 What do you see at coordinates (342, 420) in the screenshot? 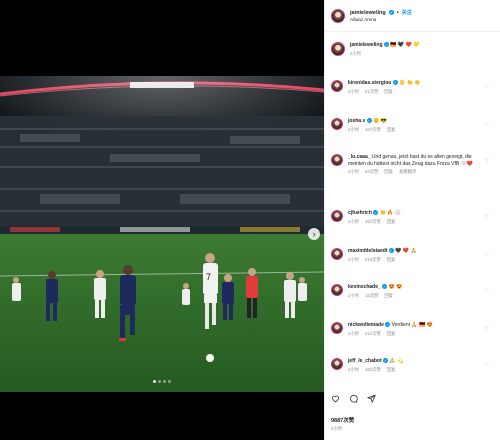
I see `like-count: 9887次赞` at bounding box center [342, 420].